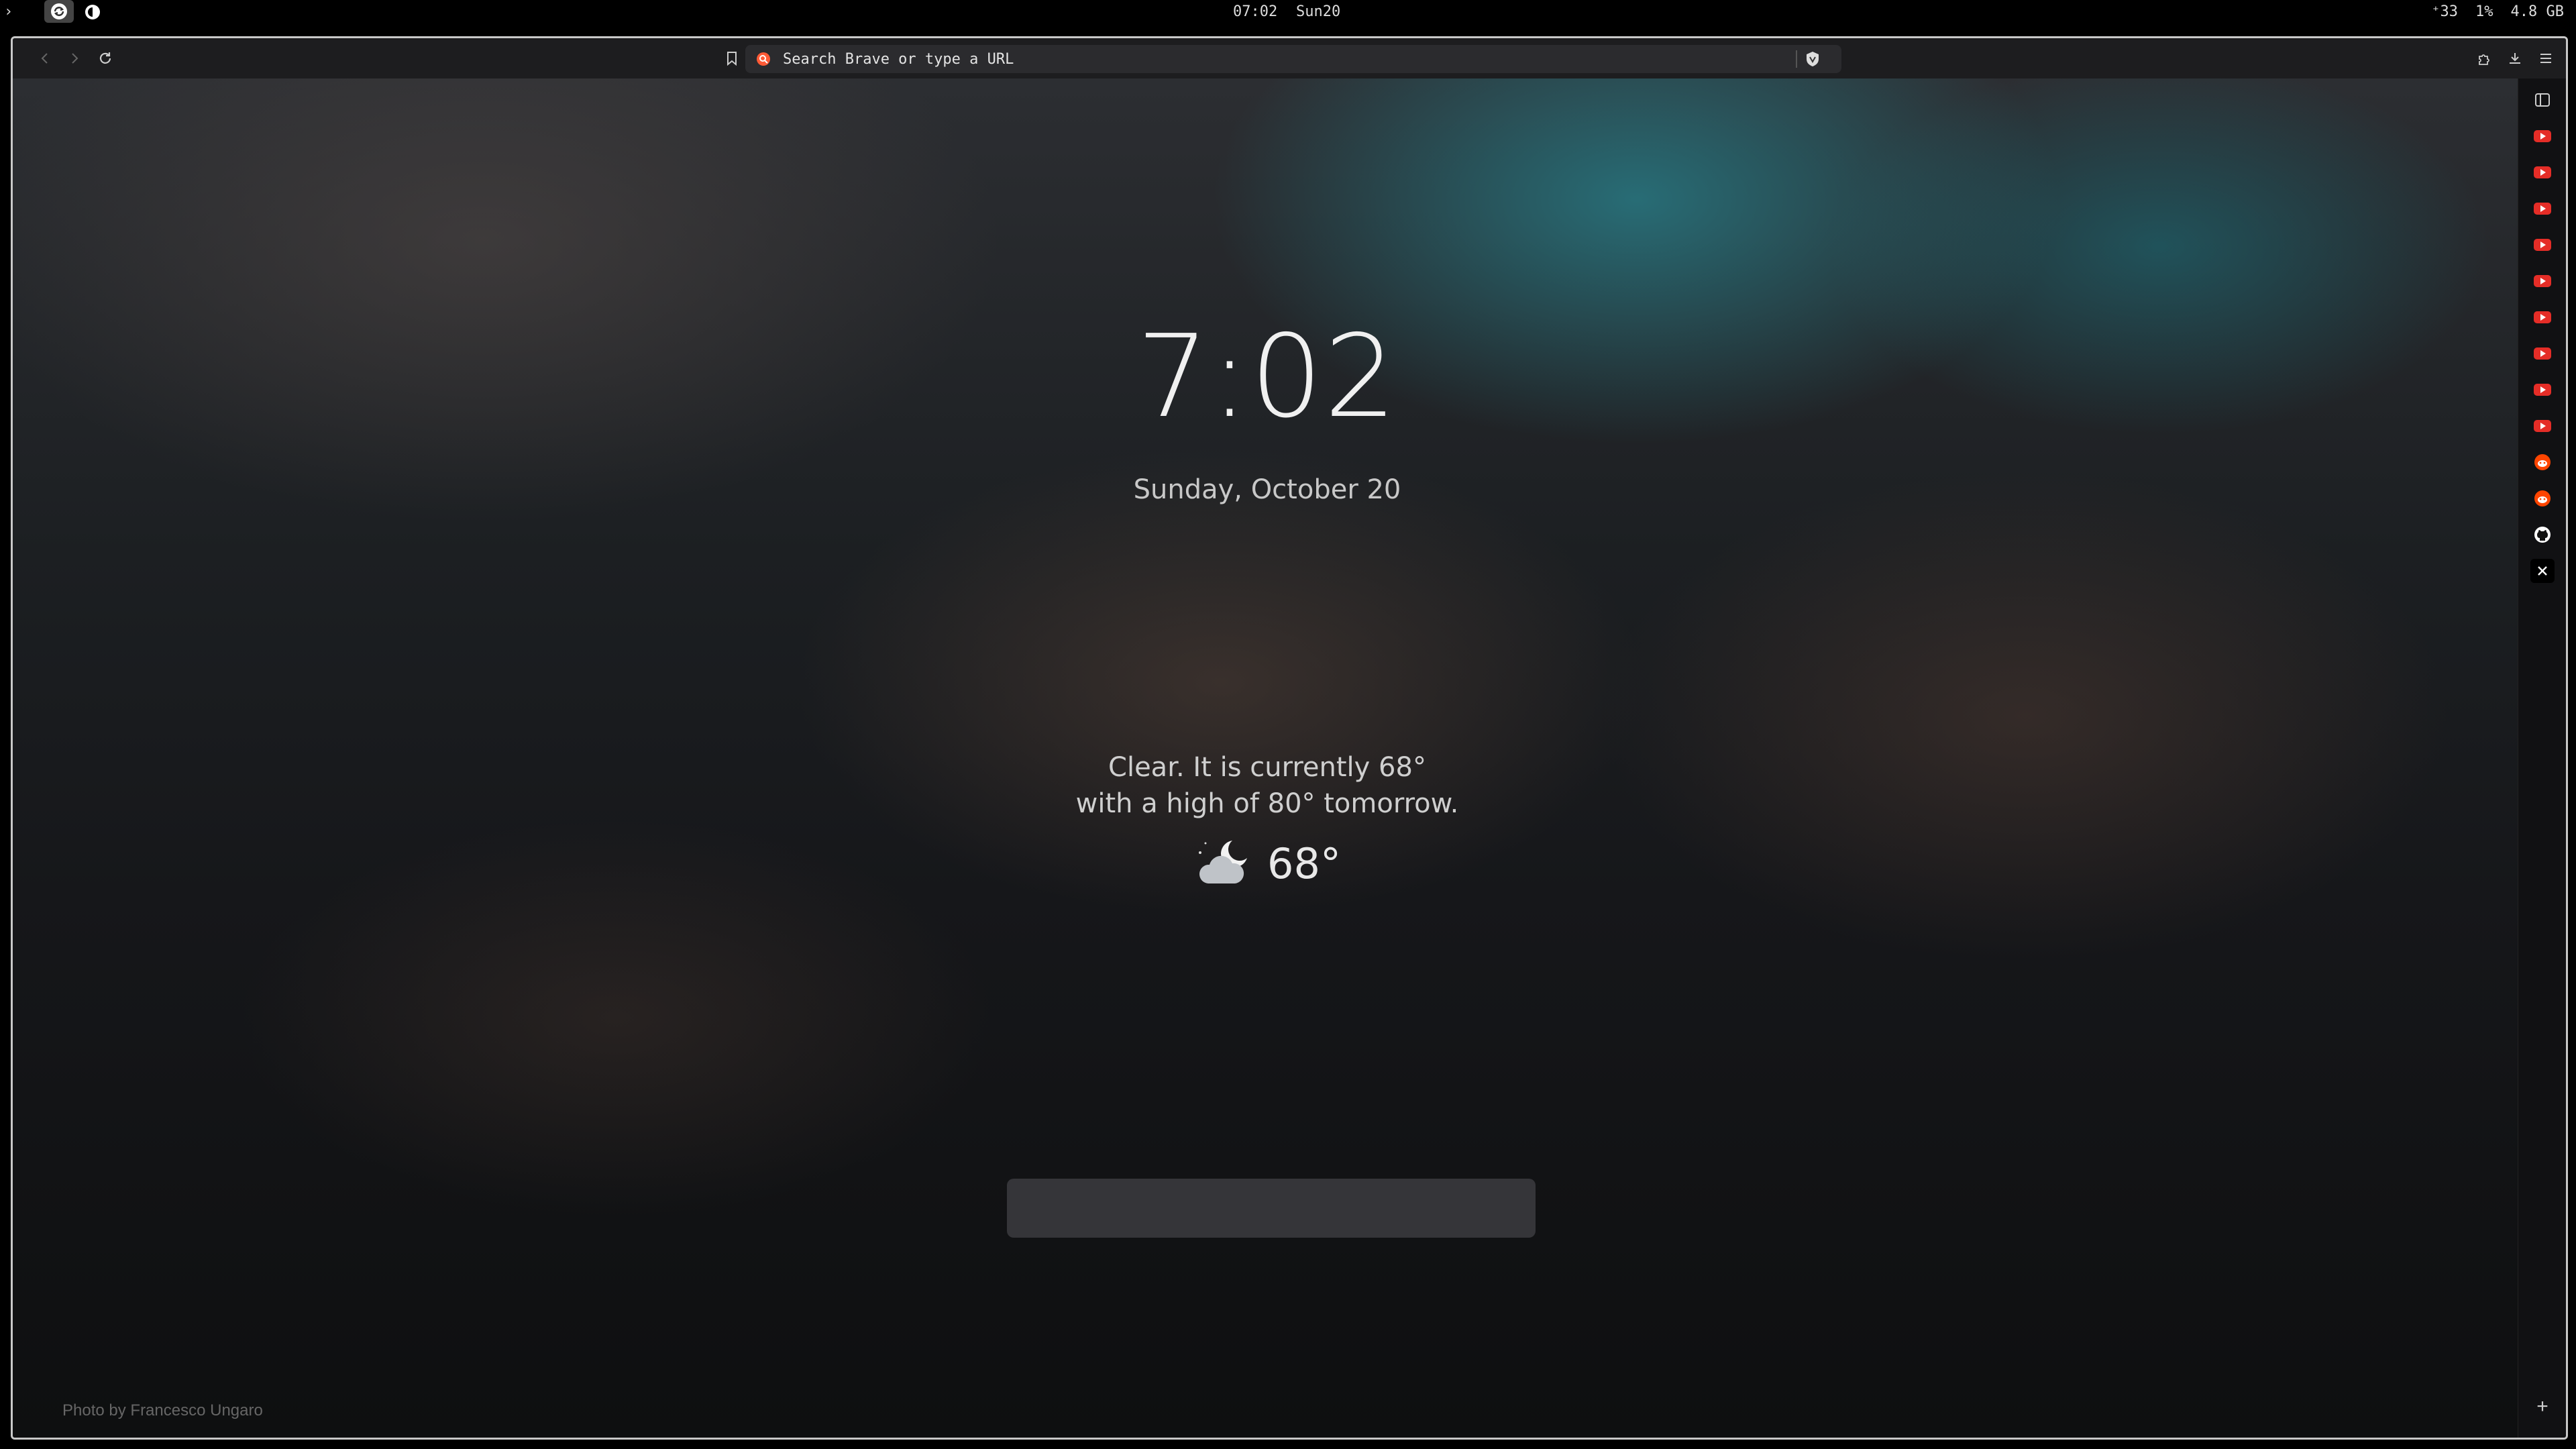 The width and height of the screenshot is (2576, 1449). I want to click on chevron-right-icon, so click(75, 58).